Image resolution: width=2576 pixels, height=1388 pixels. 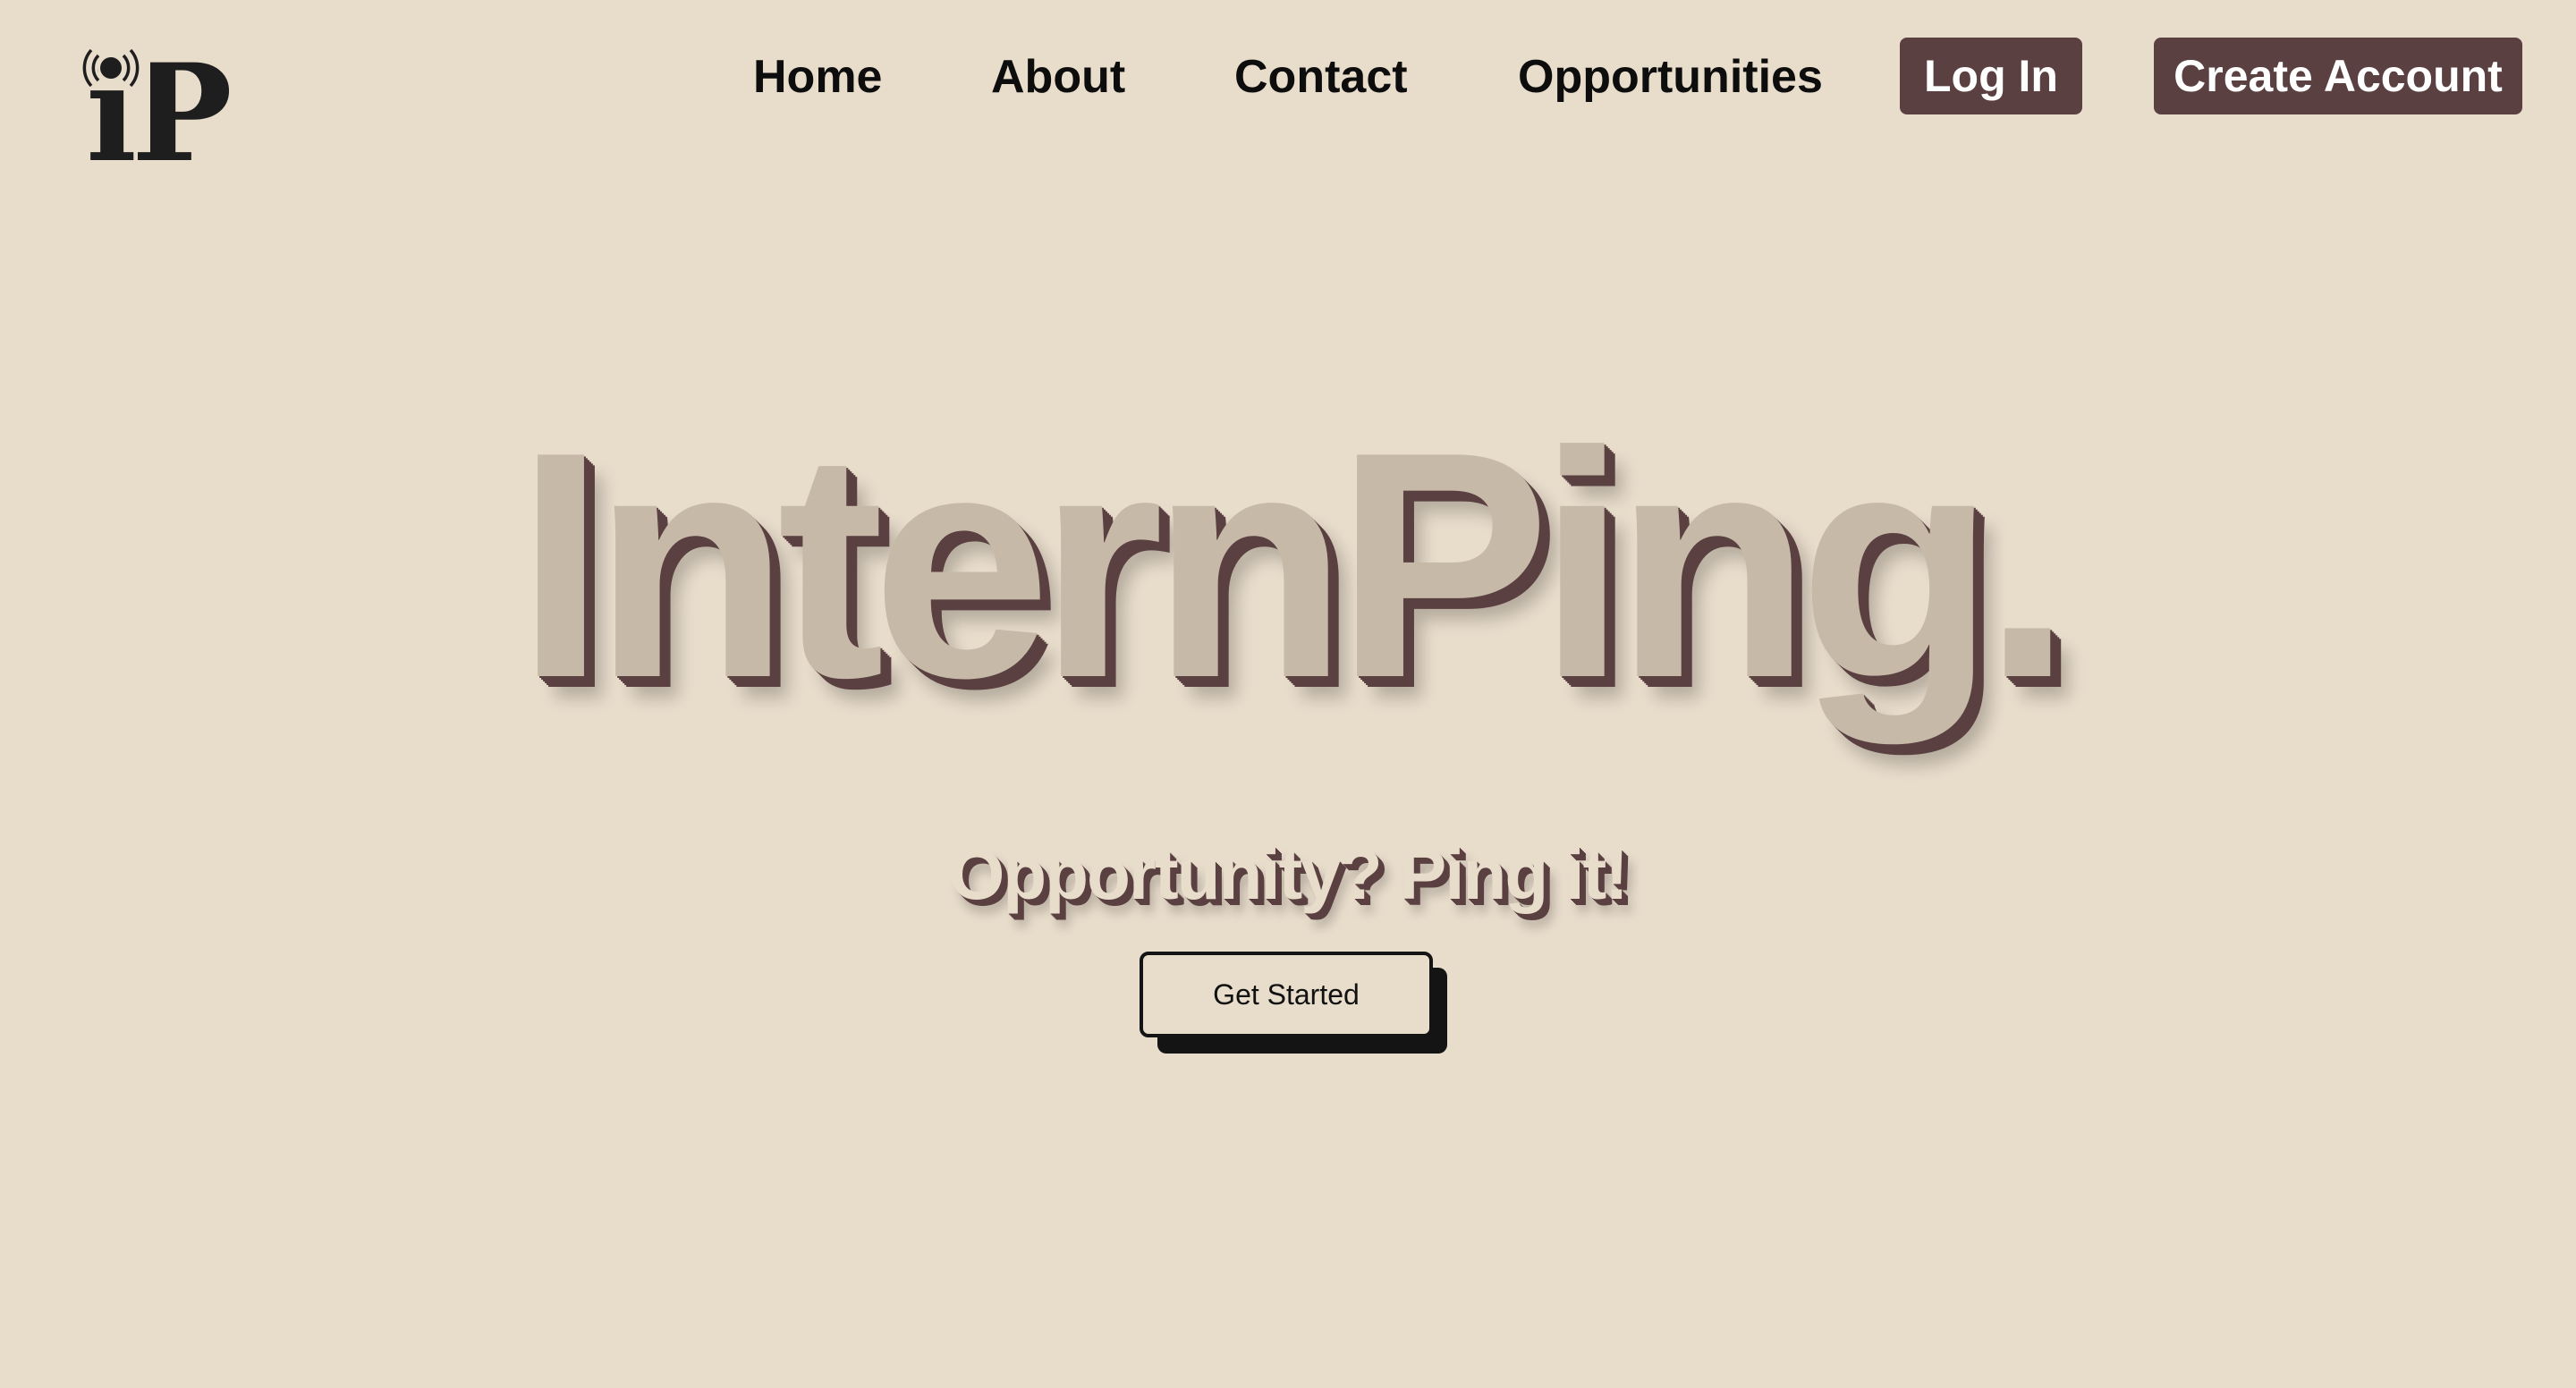 I want to click on create-account-button: Create Account, so click(x=2338, y=76).